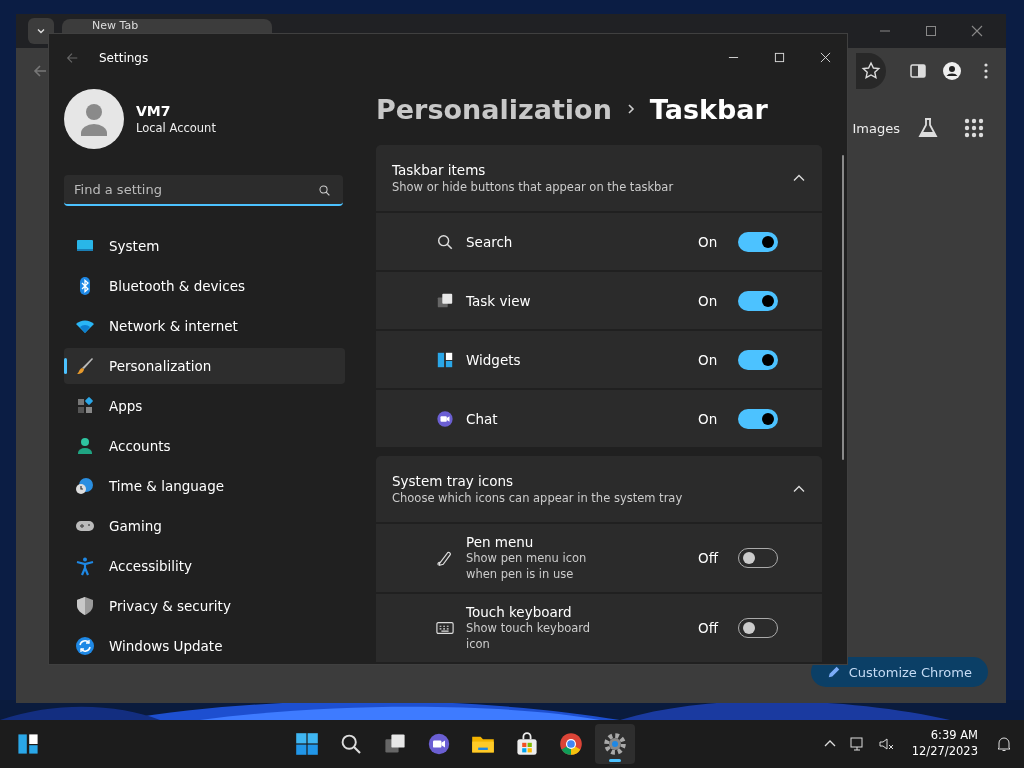 This screenshot has width=1024, height=768. I want to click on close-icon, so click(977, 31).